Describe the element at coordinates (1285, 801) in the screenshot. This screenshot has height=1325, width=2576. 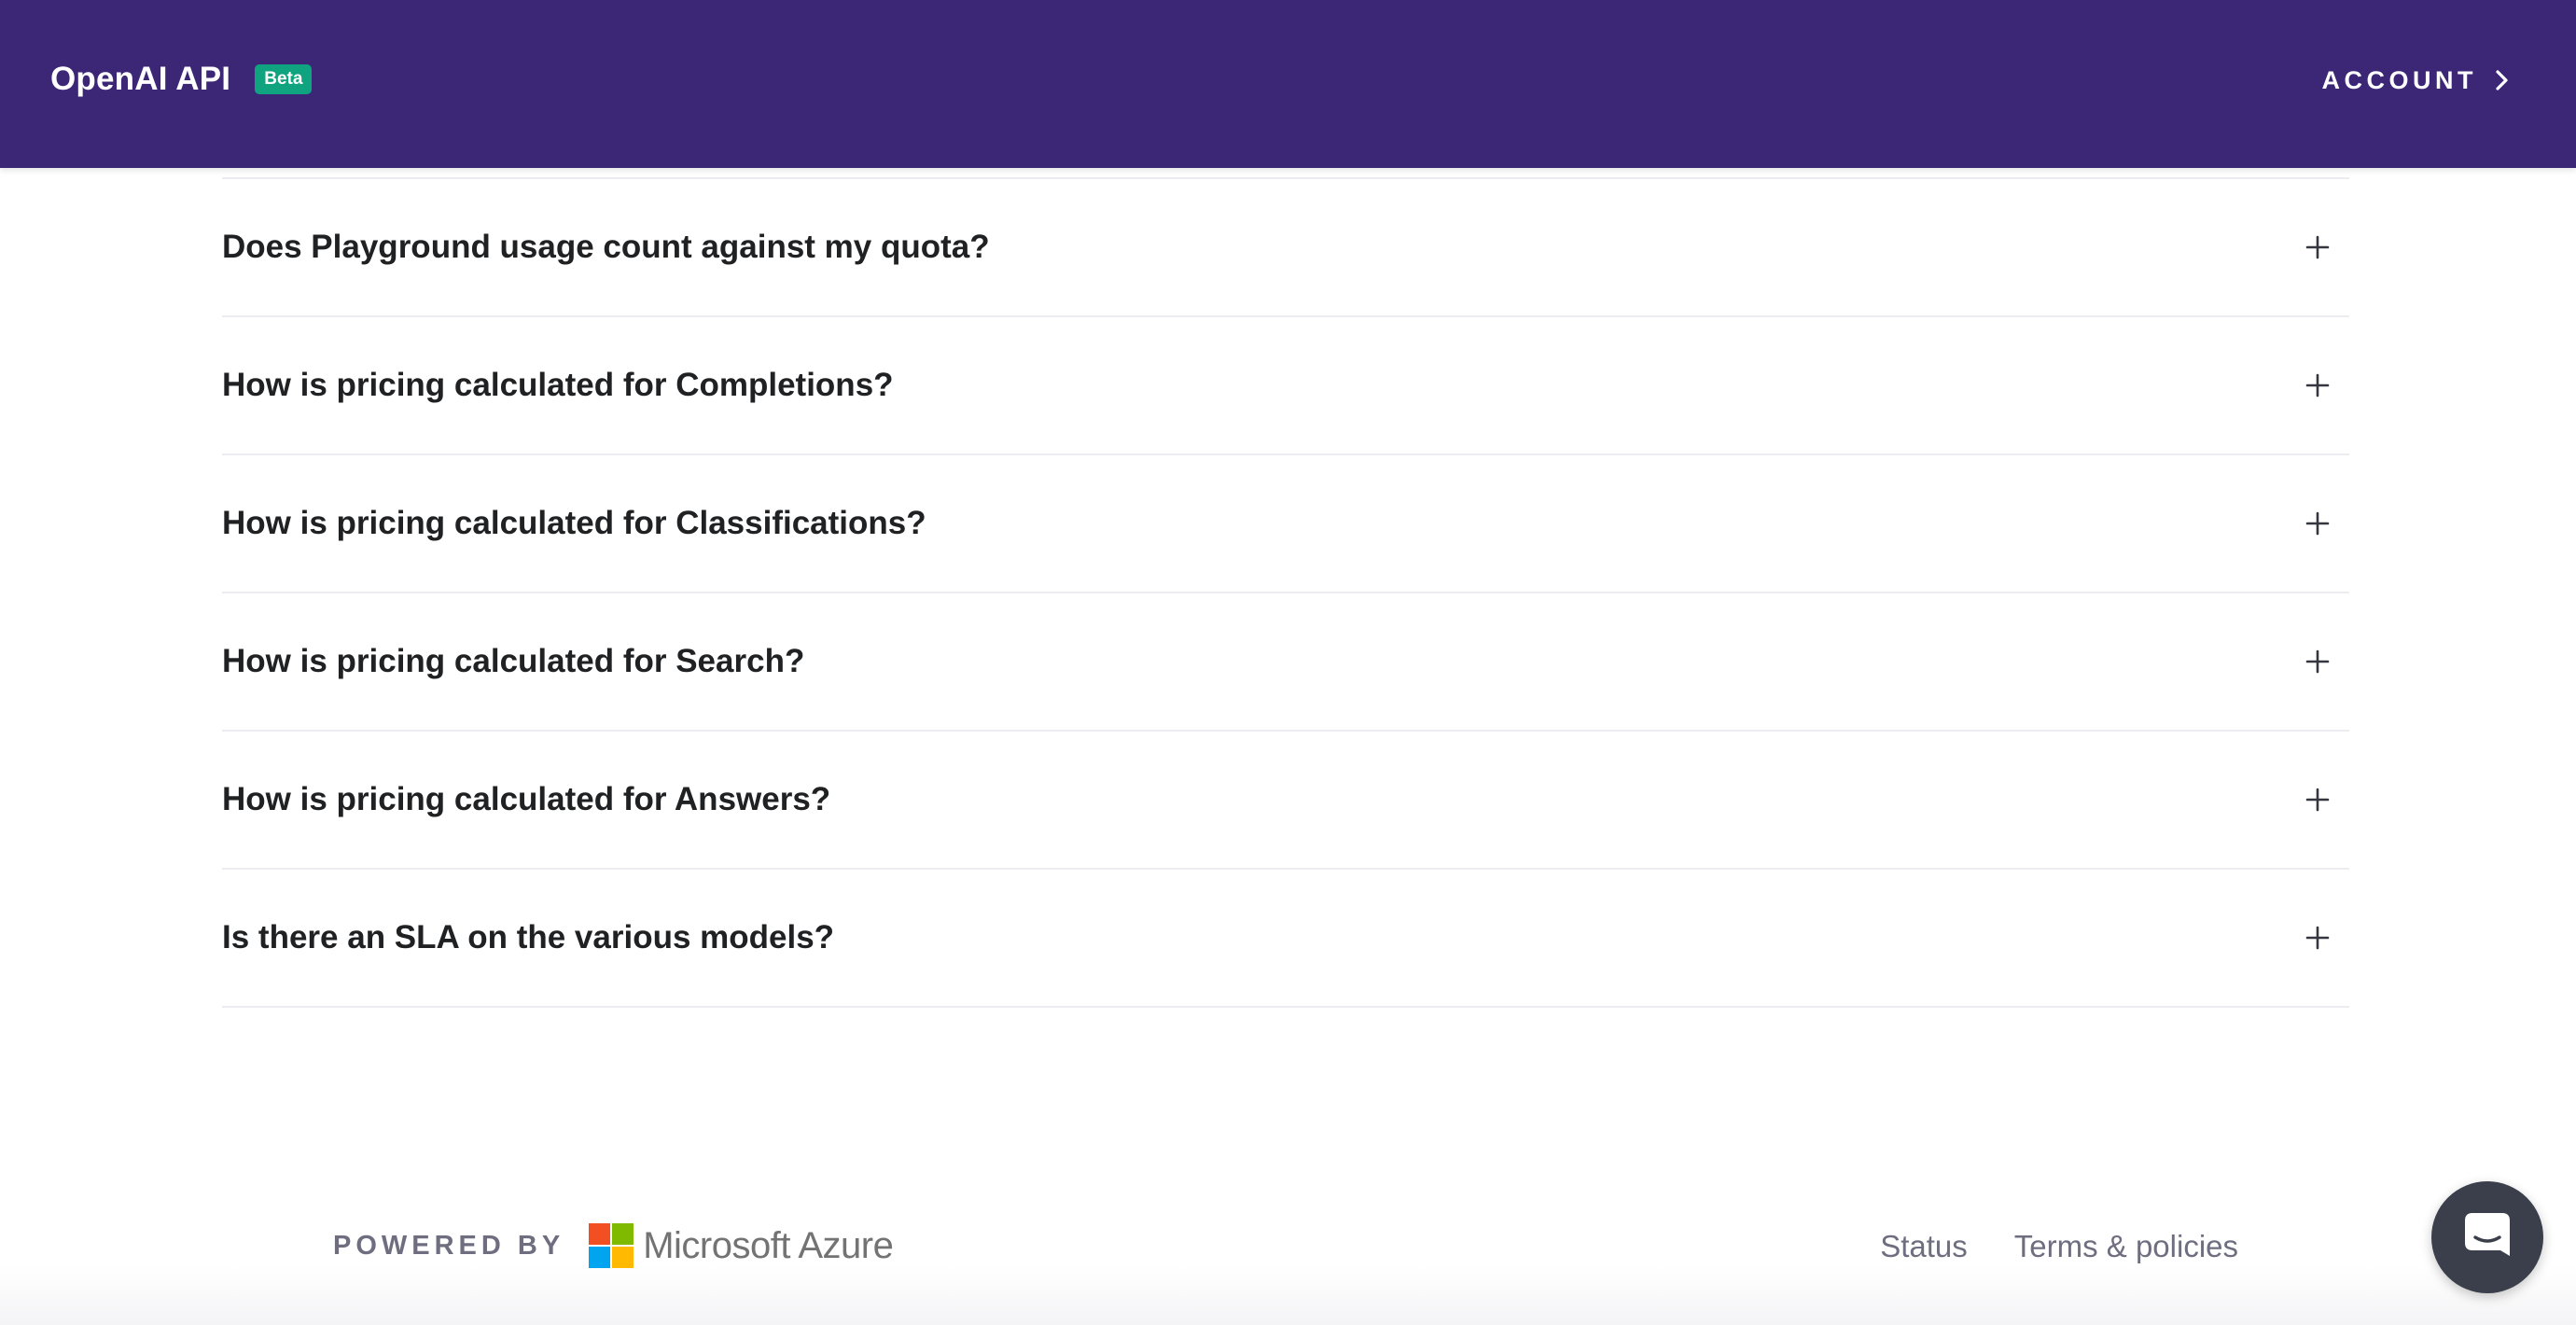
I see `faq-item: How is pricing calculated for Answers?` at that location.